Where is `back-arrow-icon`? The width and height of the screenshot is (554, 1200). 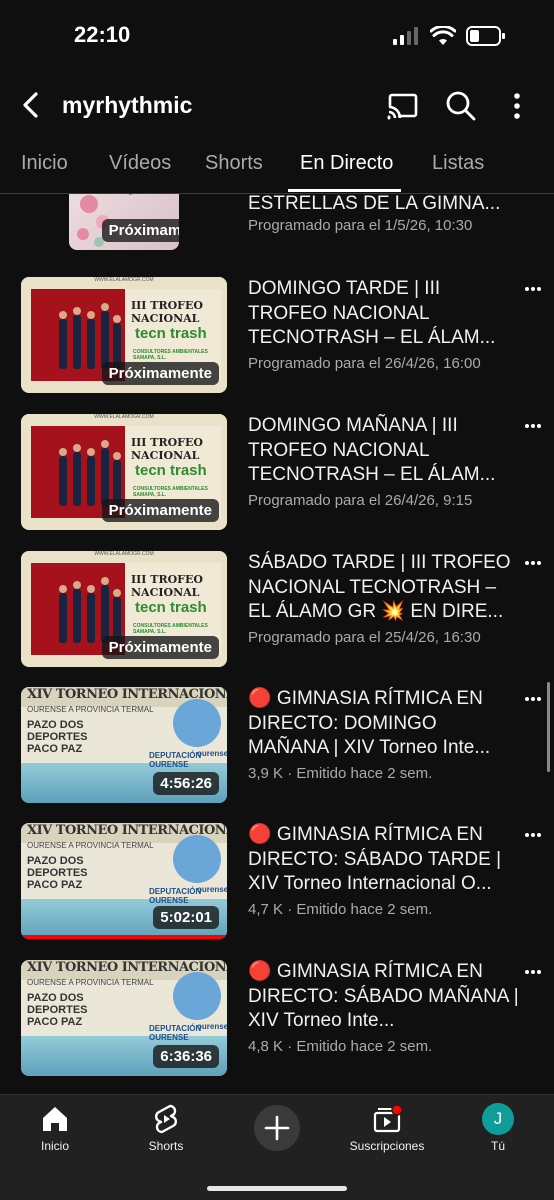
back-arrow-icon is located at coordinates (31, 105).